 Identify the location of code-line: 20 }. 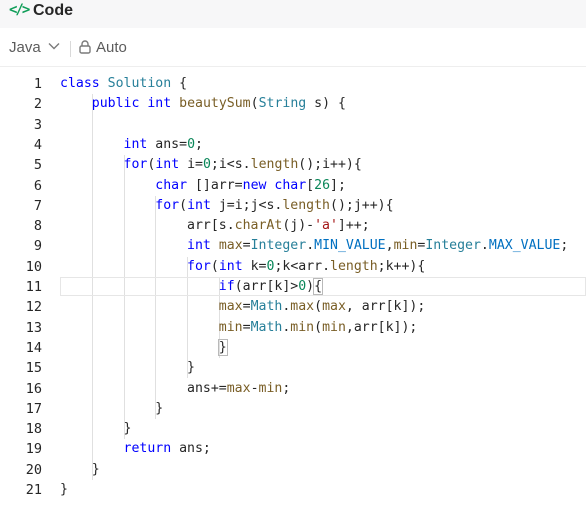
(293, 470).